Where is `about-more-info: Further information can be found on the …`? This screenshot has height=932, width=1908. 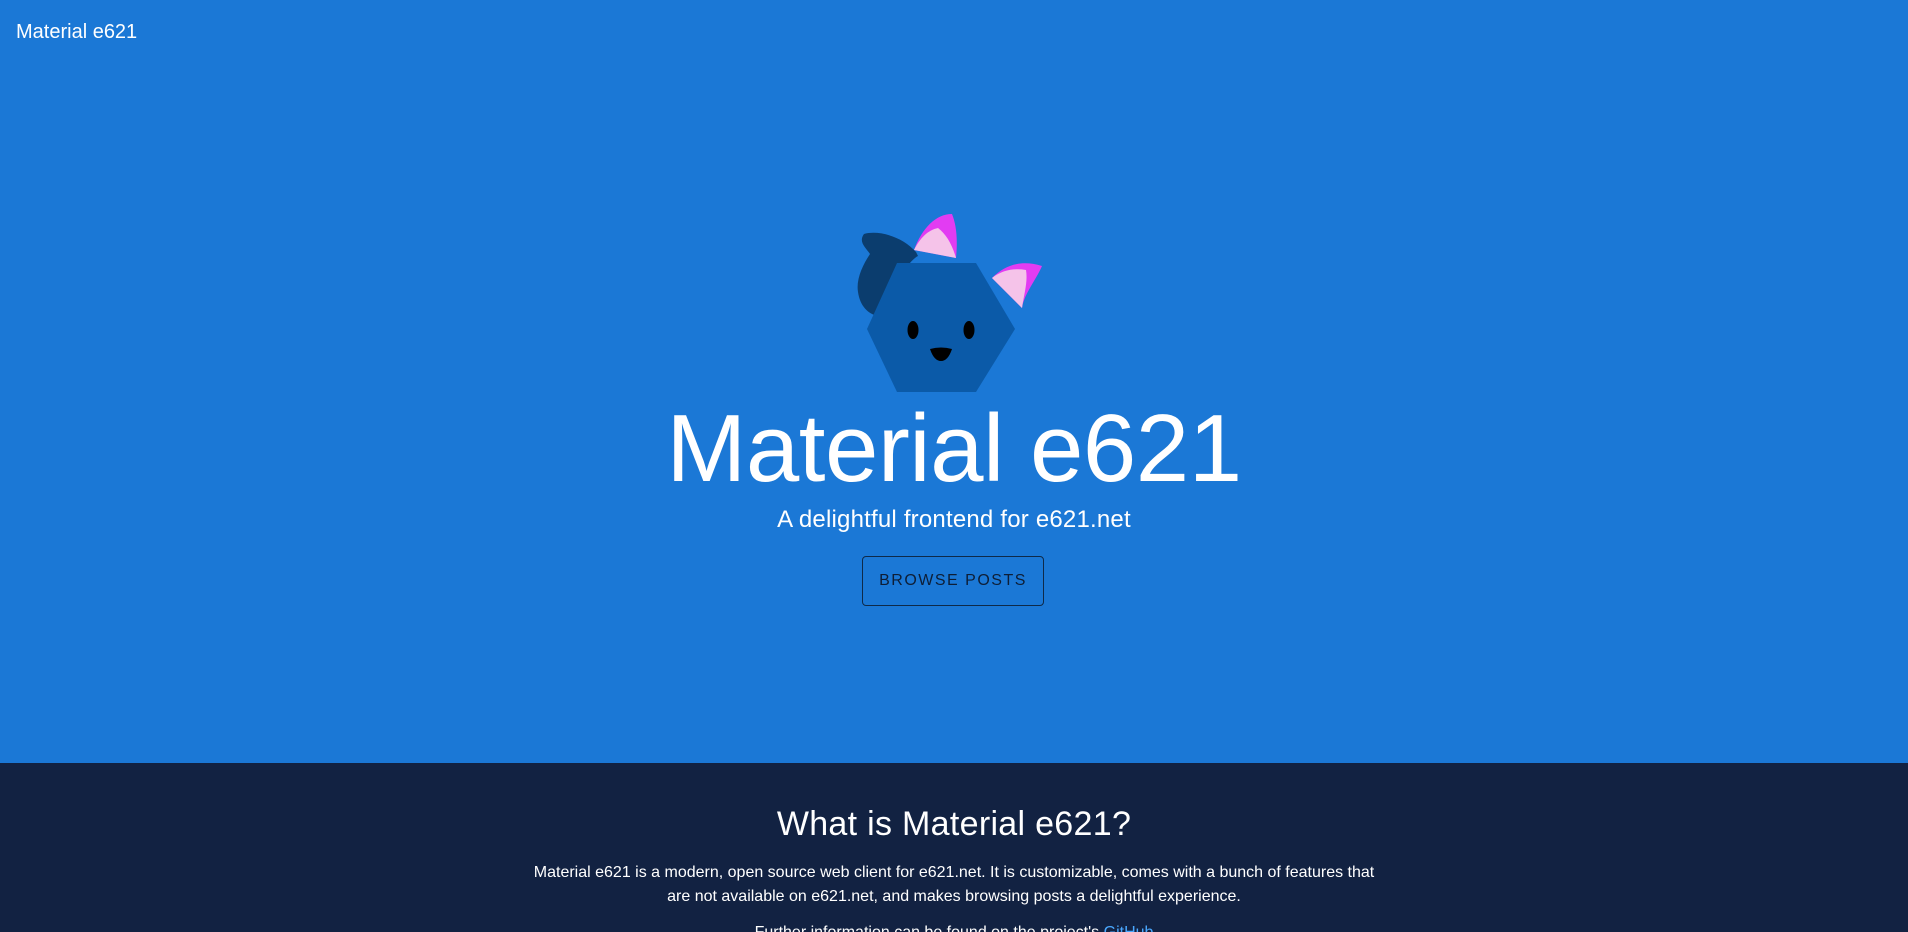 about-more-info: Further information can be found on the … is located at coordinates (954, 926).